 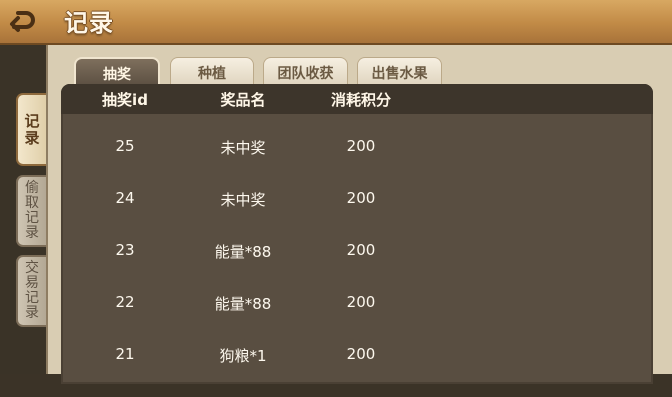 What do you see at coordinates (117, 72) in the screenshot?
I see `tab-lottery: 抽奖` at bounding box center [117, 72].